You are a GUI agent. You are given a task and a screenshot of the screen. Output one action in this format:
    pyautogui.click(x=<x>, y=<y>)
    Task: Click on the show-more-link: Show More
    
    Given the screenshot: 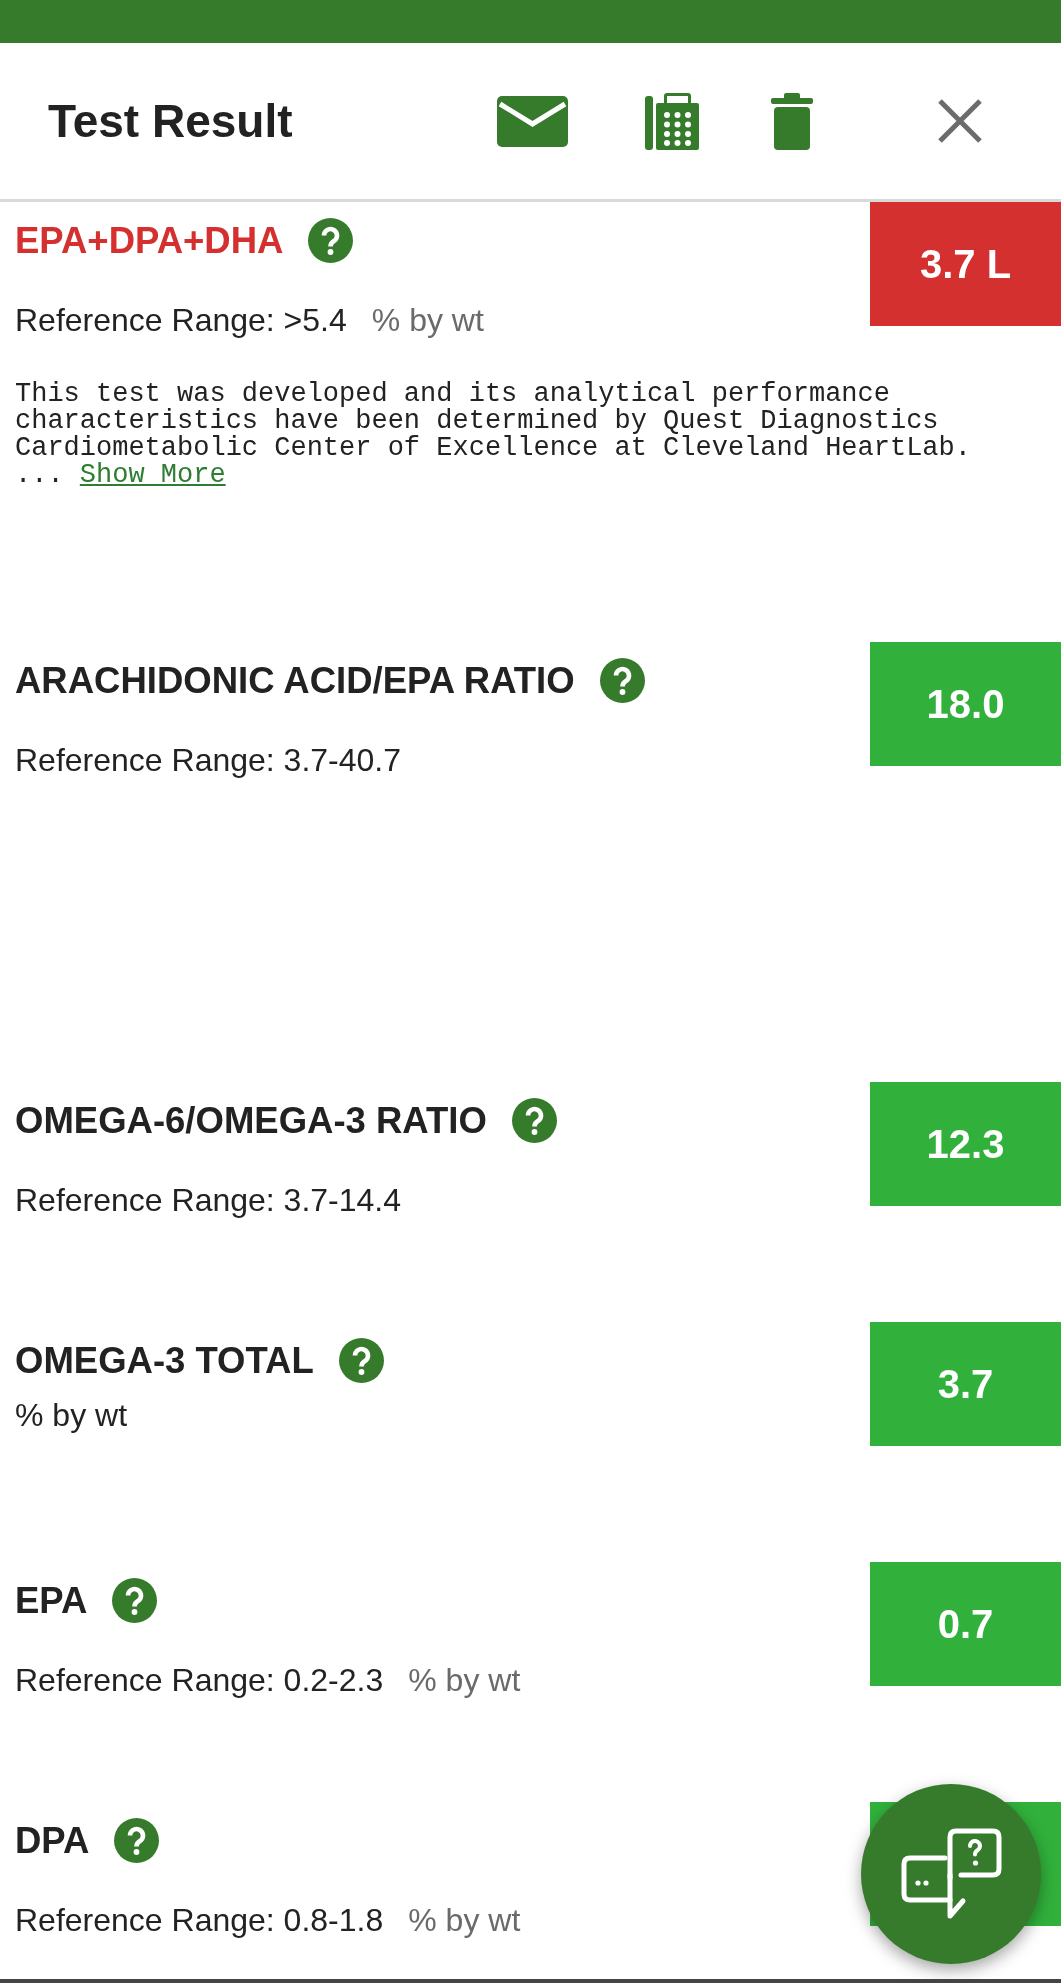 What is the action you would take?
    pyautogui.click(x=152, y=475)
    